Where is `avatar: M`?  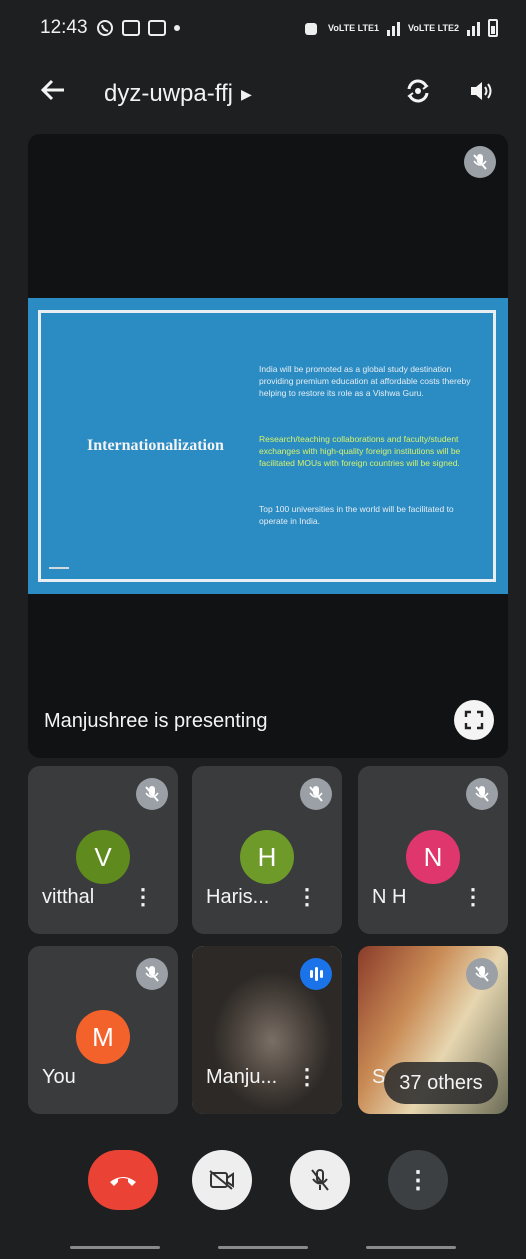
avatar: M is located at coordinates (103, 1037).